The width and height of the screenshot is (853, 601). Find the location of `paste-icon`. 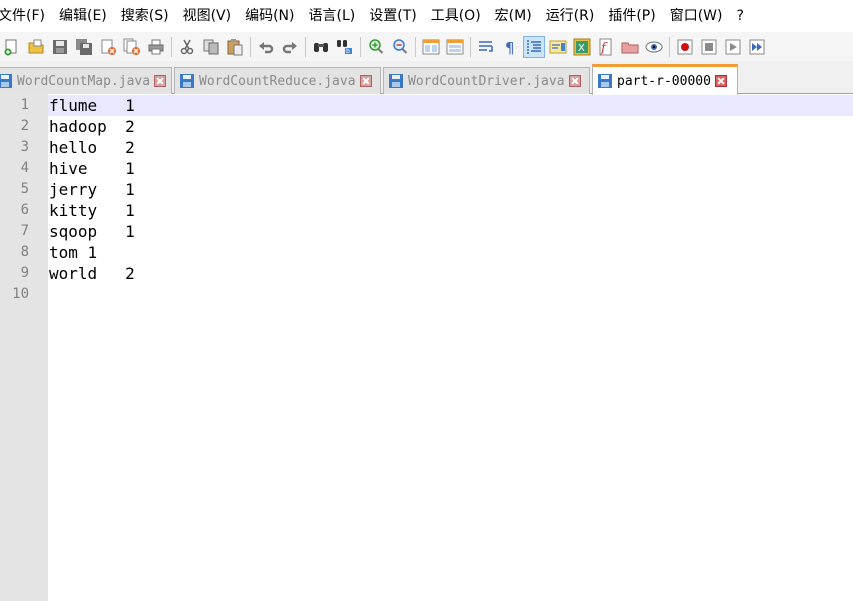

paste-icon is located at coordinates (235, 46).